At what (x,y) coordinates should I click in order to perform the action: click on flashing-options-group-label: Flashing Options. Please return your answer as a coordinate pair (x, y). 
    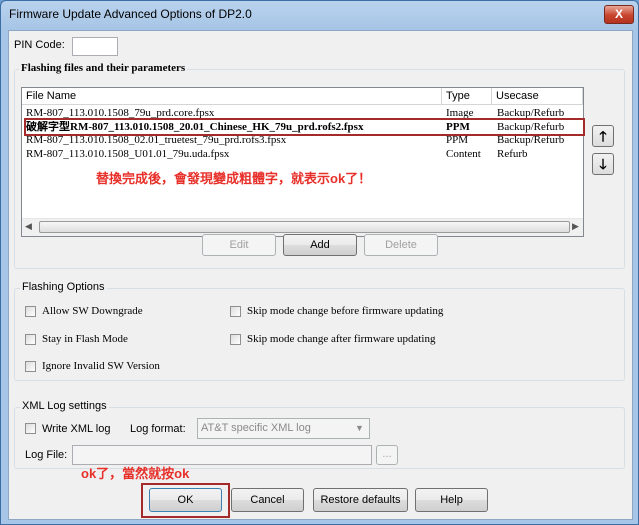
    Looking at the image, I should click on (63, 287).